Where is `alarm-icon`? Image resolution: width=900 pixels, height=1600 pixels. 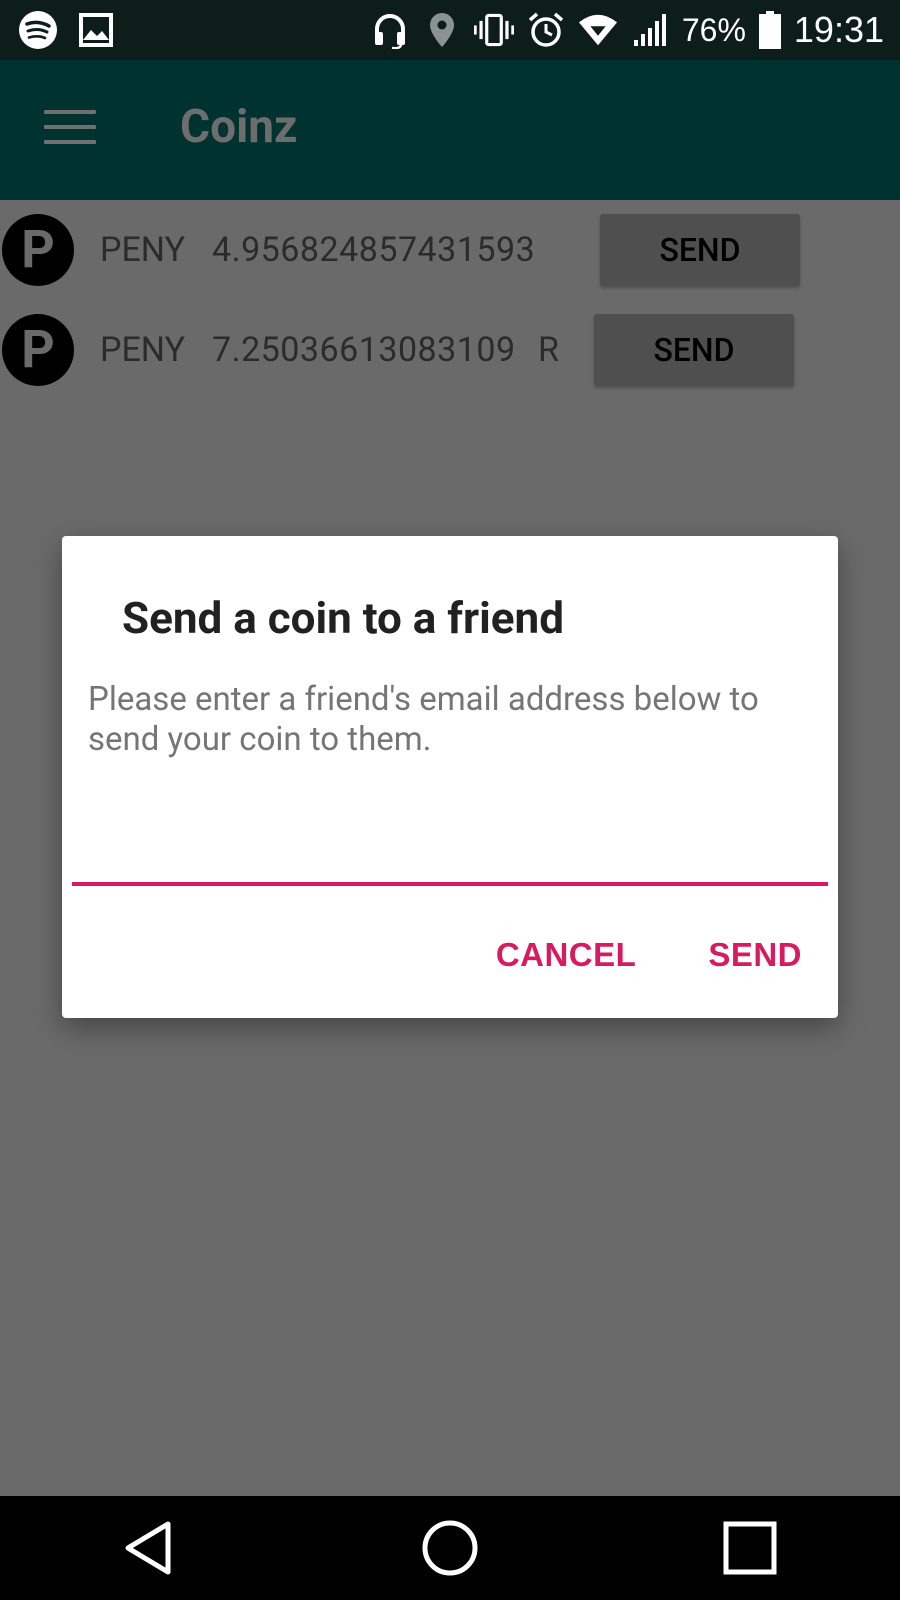
alarm-icon is located at coordinates (546, 30).